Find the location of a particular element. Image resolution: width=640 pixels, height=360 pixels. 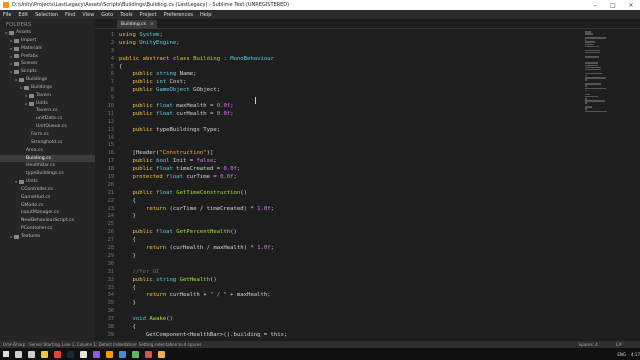

steam-icon is located at coordinates (70, 354).